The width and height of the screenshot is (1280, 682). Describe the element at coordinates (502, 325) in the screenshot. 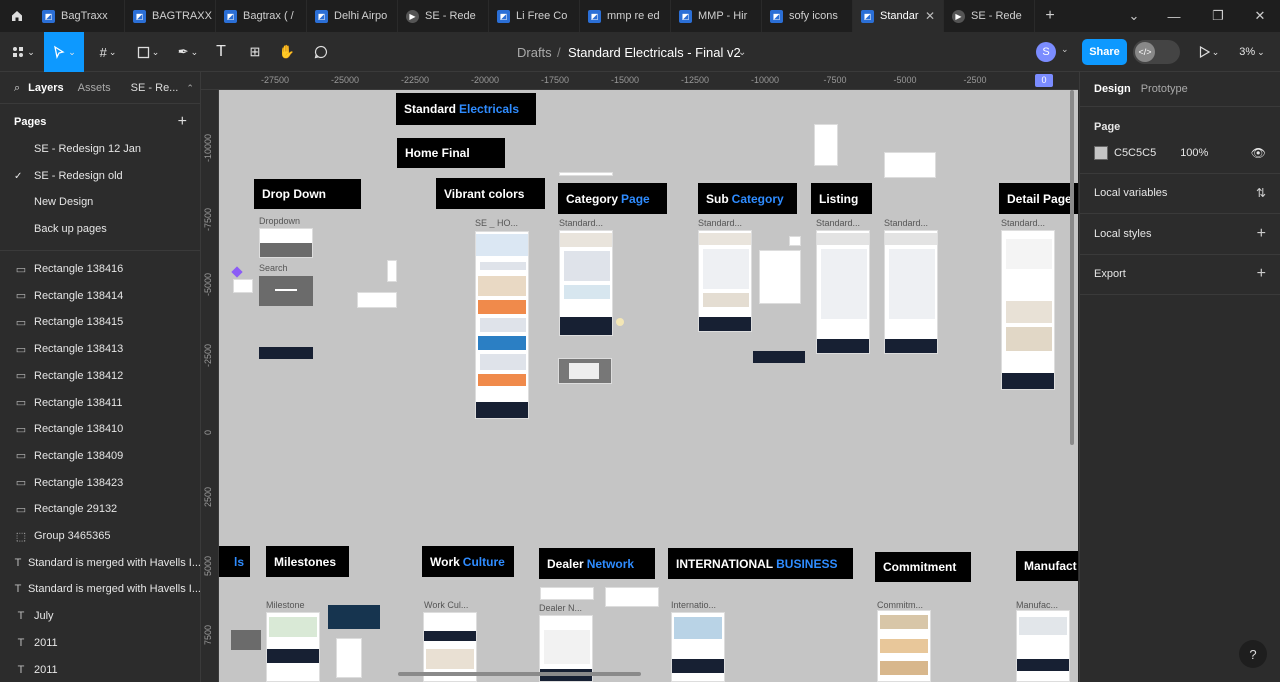

I see `thumbnail-se-home` at that location.